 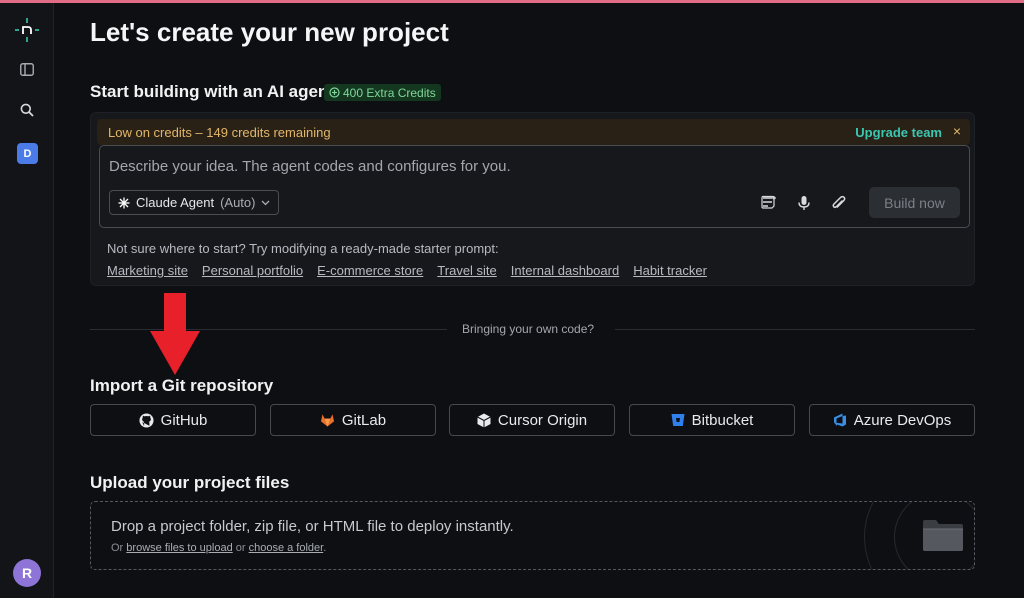 I want to click on starter-habit-tracker: Habit tracker, so click(x=670, y=270).